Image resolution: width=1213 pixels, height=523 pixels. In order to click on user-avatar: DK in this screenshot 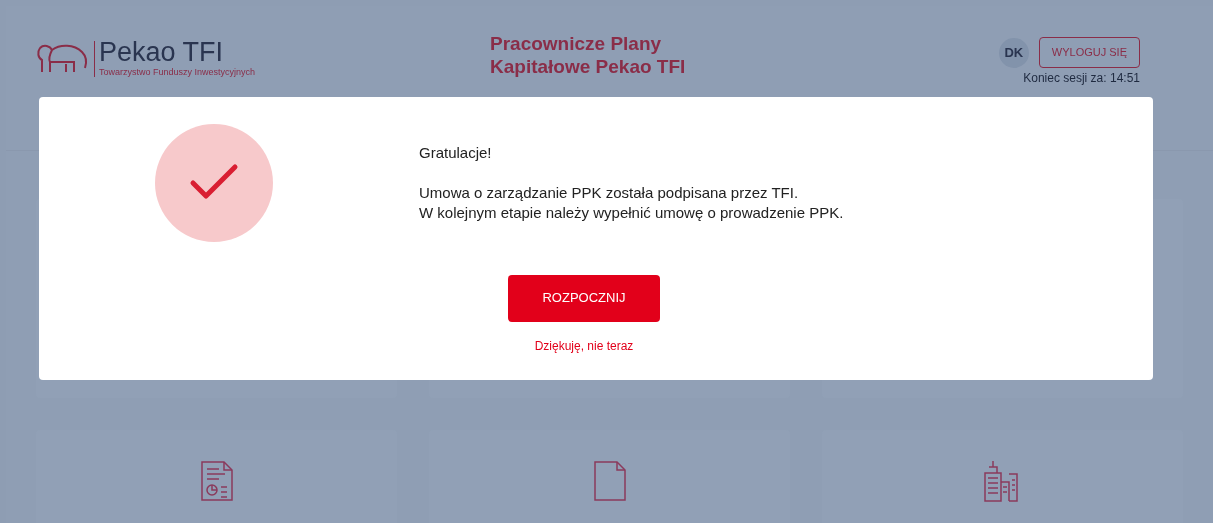, I will do `click(1013, 52)`.